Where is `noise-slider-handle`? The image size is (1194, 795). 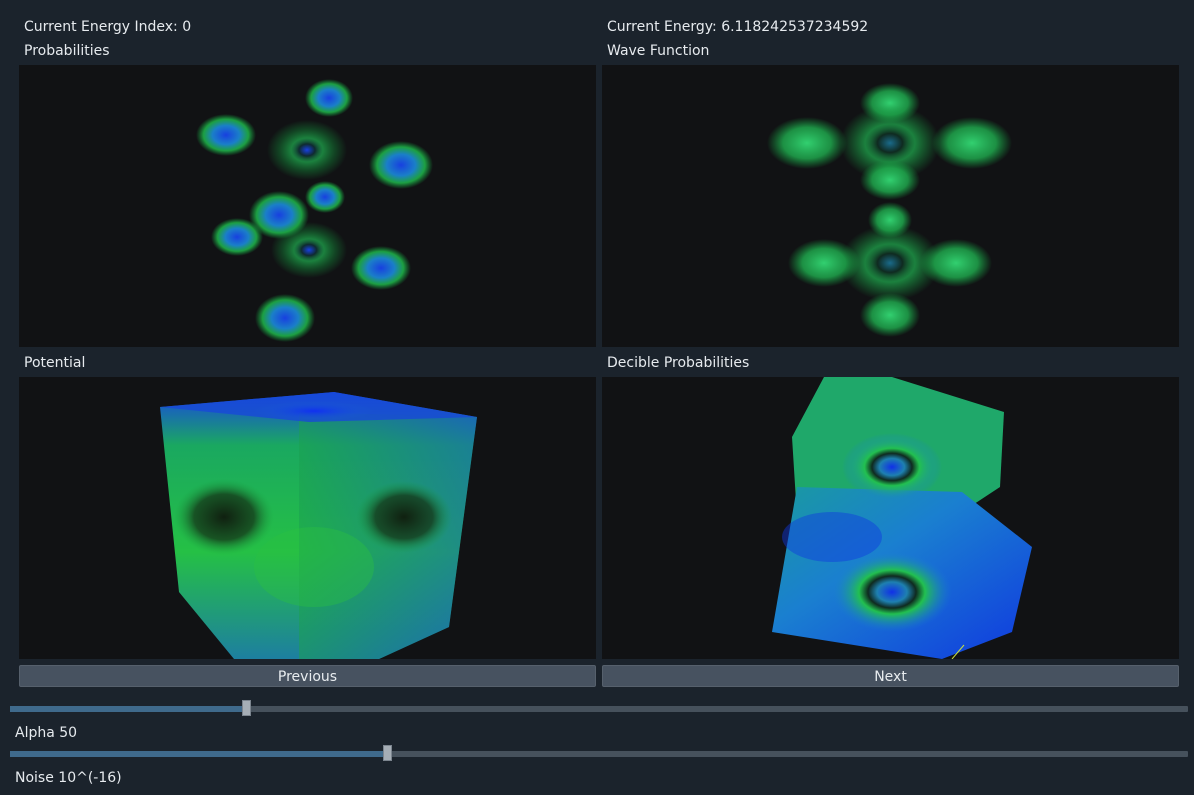 noise-slider-handle is located at coordinates (387, 753).